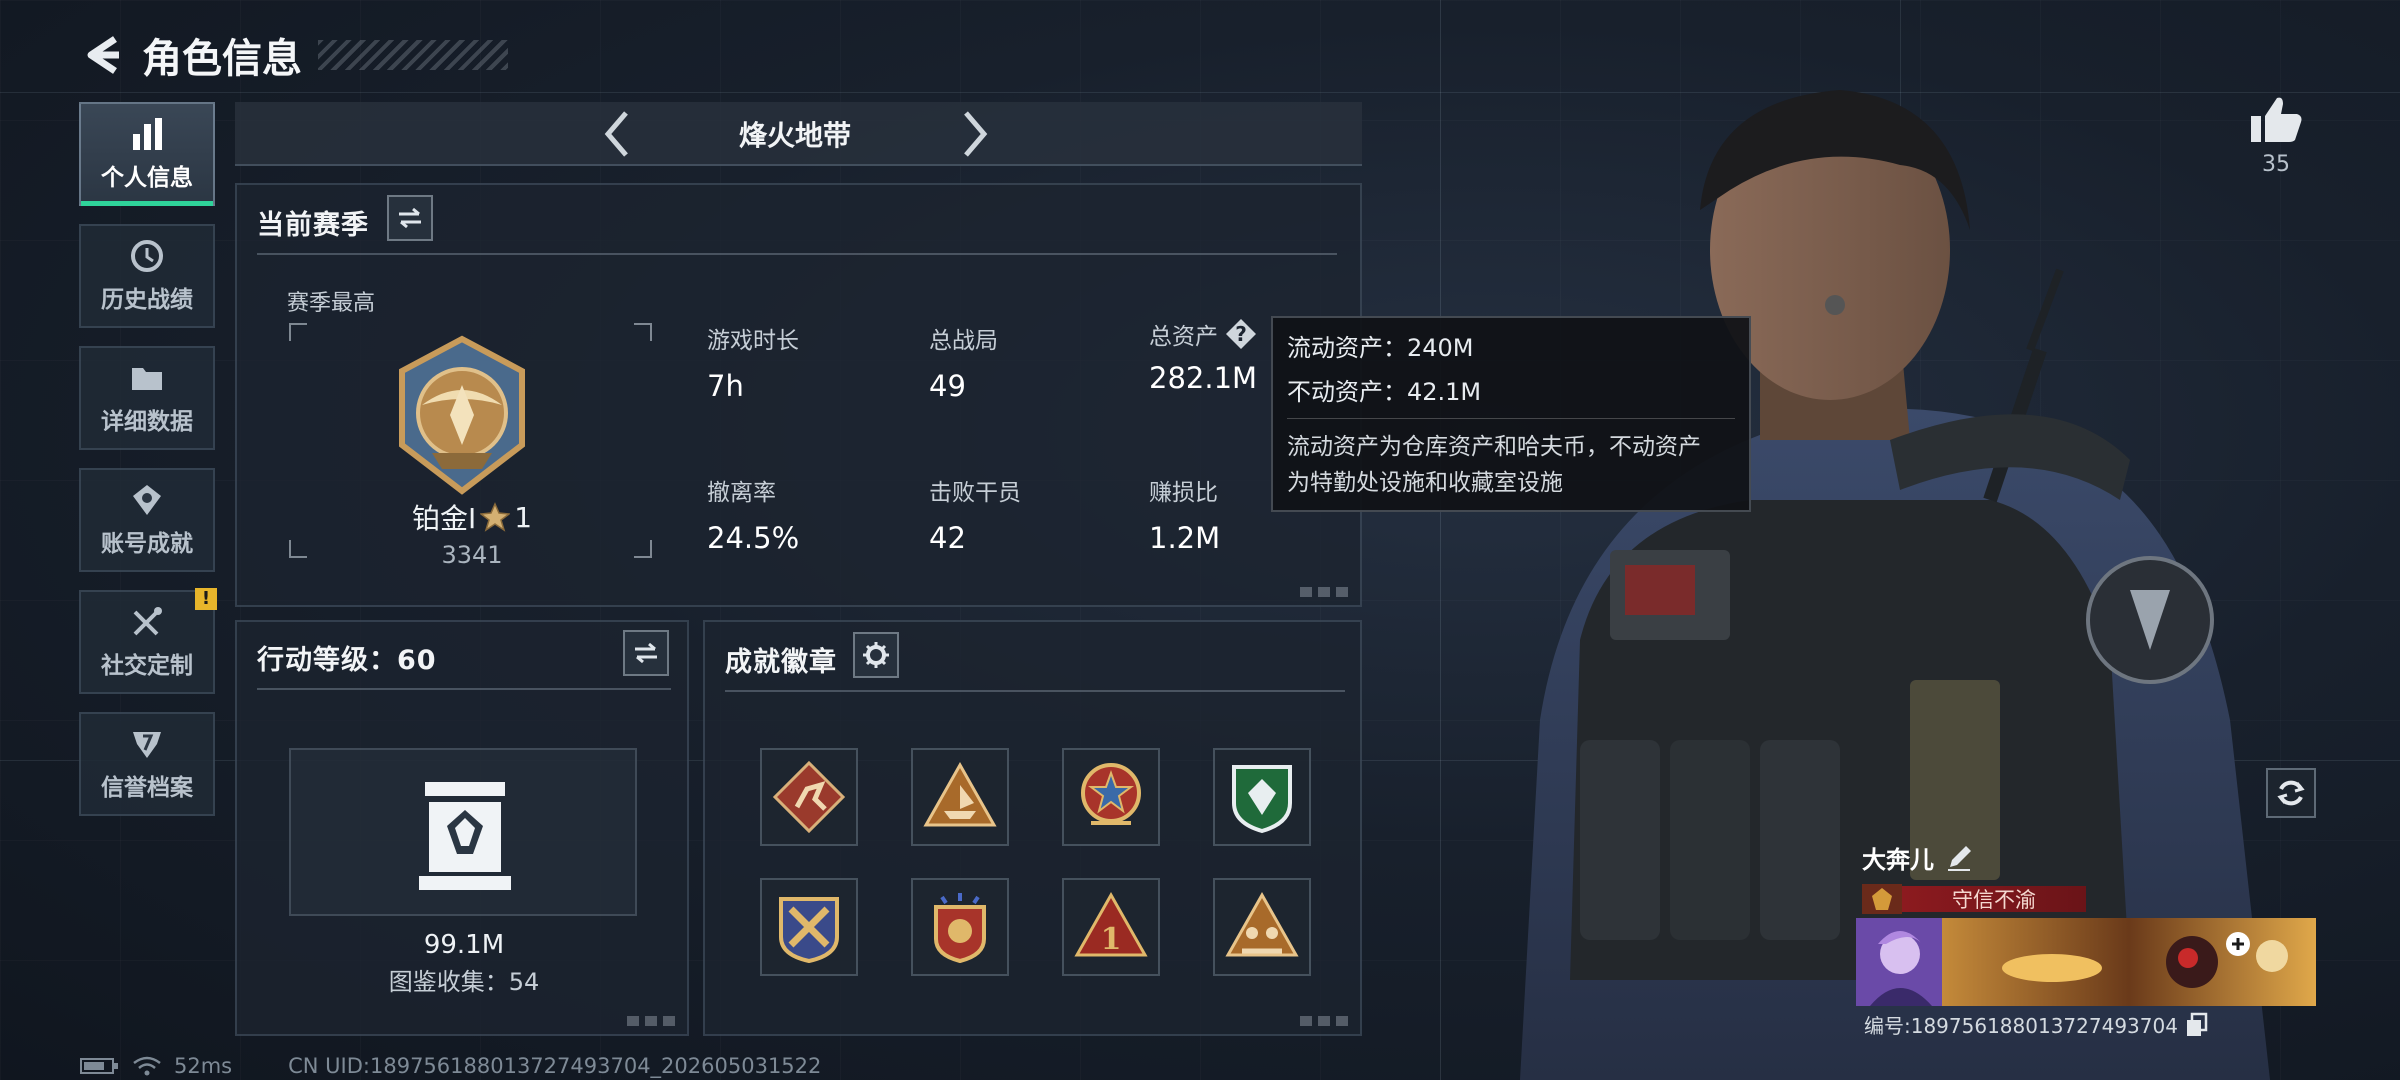 Image resolution: width=2400 pixels, height=1080 pixels. Describe the element at coordinates (1184, 514) in the screenshot. I see `stat-profit-loss-ratio: 赚损比 1.2M` at that location.